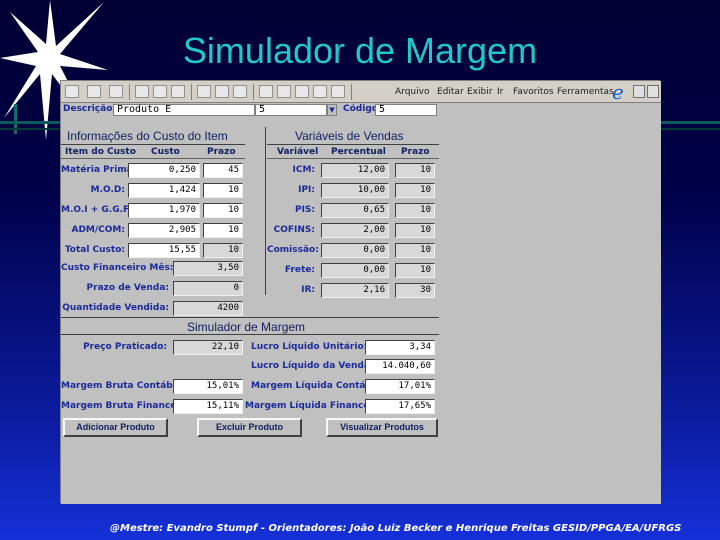 The height and width of the screenshot is (540, 720). Describe the element at coordinates (355, 290) in the screenshot. I see `ir-percentual: 2,16` at that location.